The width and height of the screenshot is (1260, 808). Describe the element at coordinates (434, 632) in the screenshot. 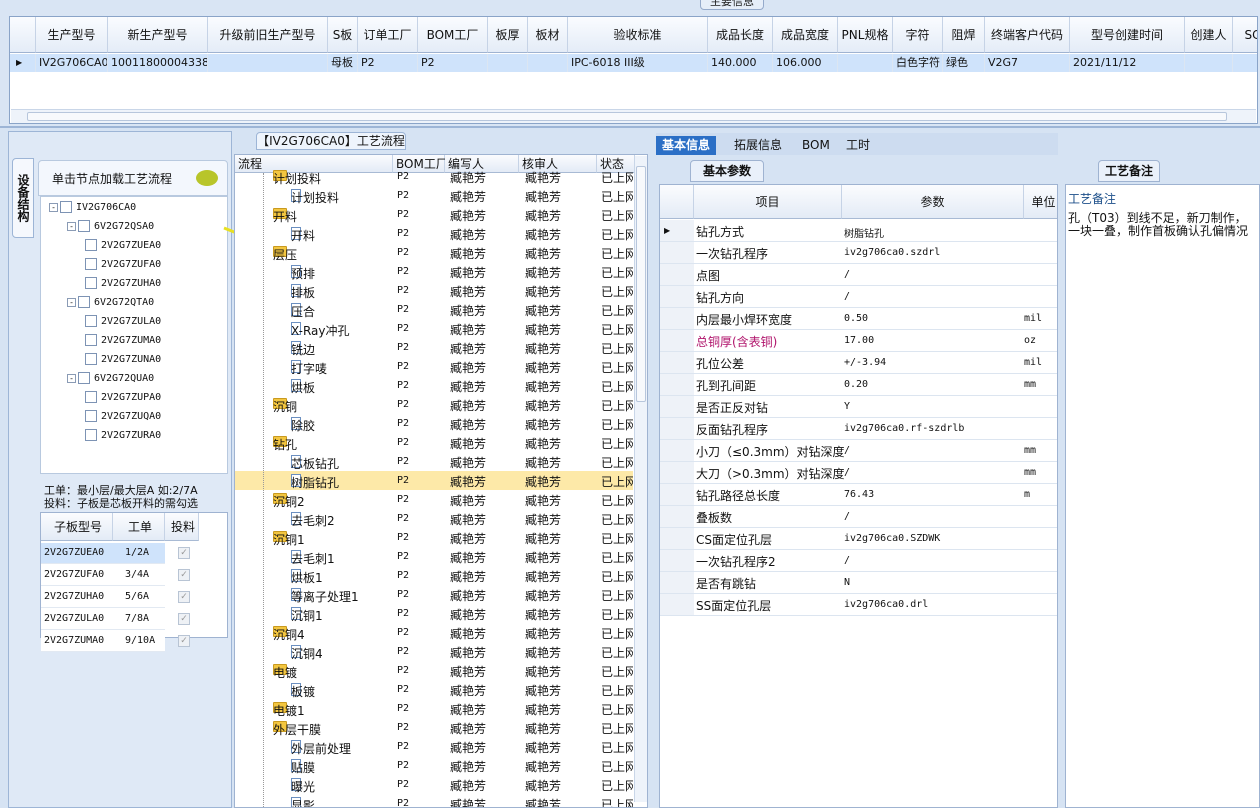

I see `flow-row: 沉铜4 P2 臧艳芳 臧艳芳 已上网` at that location.